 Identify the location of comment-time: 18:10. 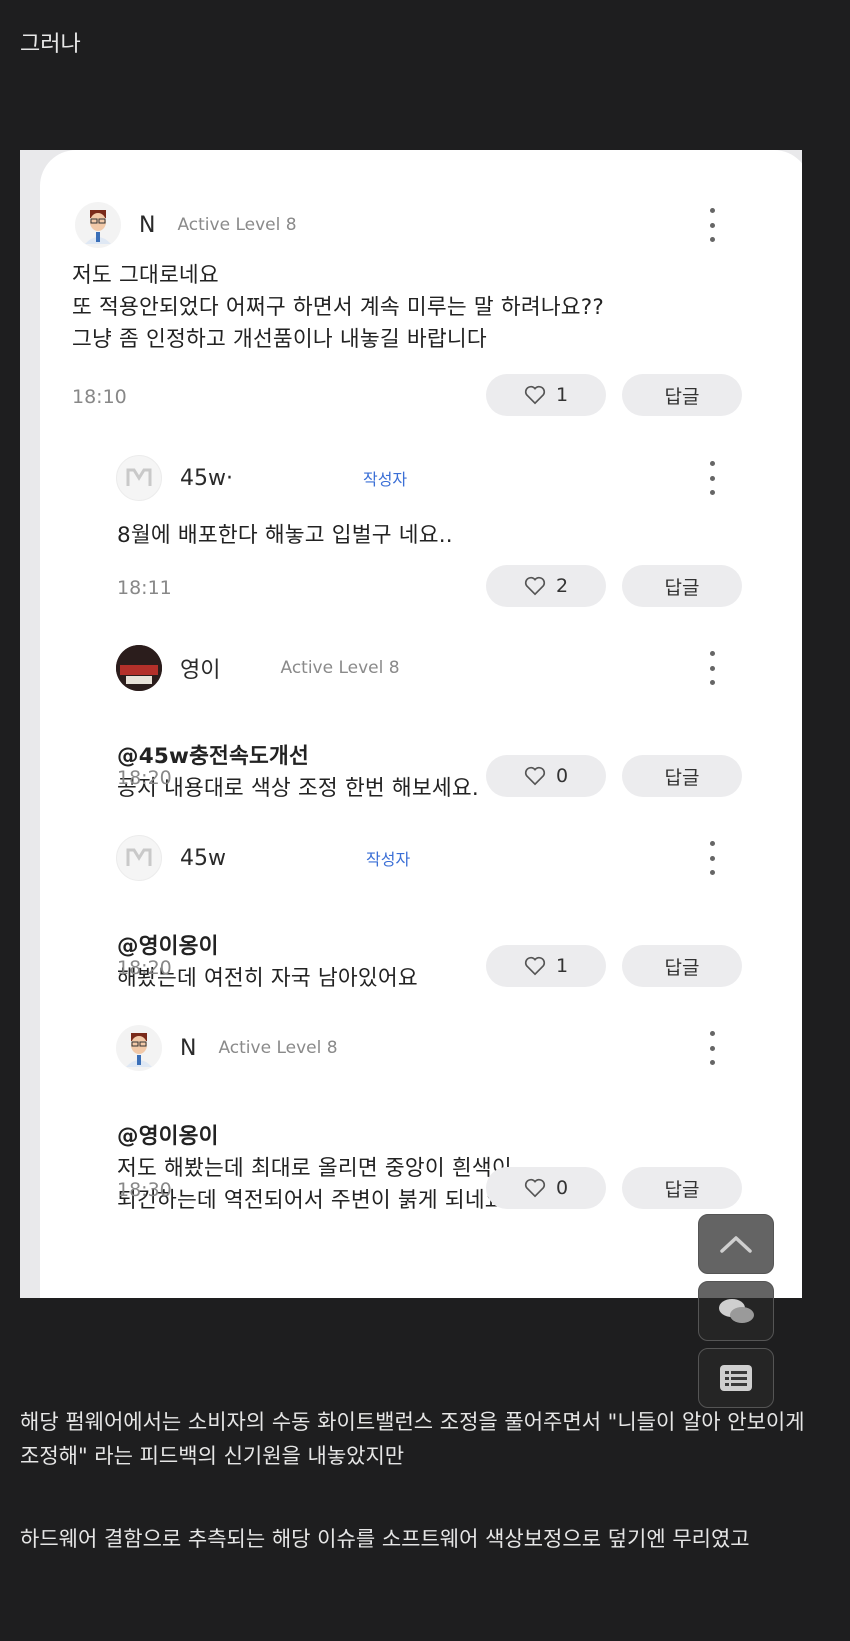
(99, 397).